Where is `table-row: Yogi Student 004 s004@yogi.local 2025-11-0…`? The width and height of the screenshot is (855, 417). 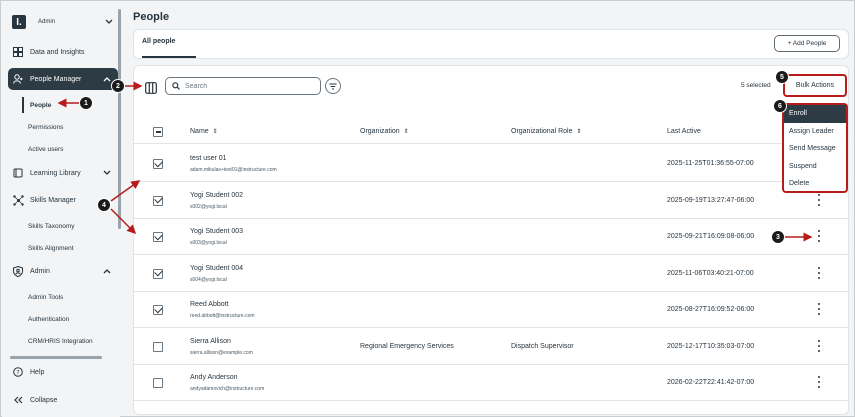 table-row: Yogi Student 004 s004@yogi.local 2025-11-0… is located at coordinates (492, 274).